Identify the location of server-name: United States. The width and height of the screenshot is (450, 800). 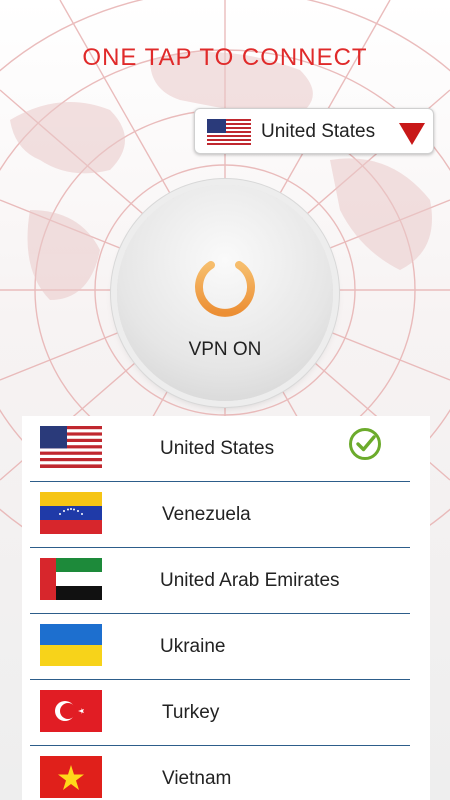
(217, 448).